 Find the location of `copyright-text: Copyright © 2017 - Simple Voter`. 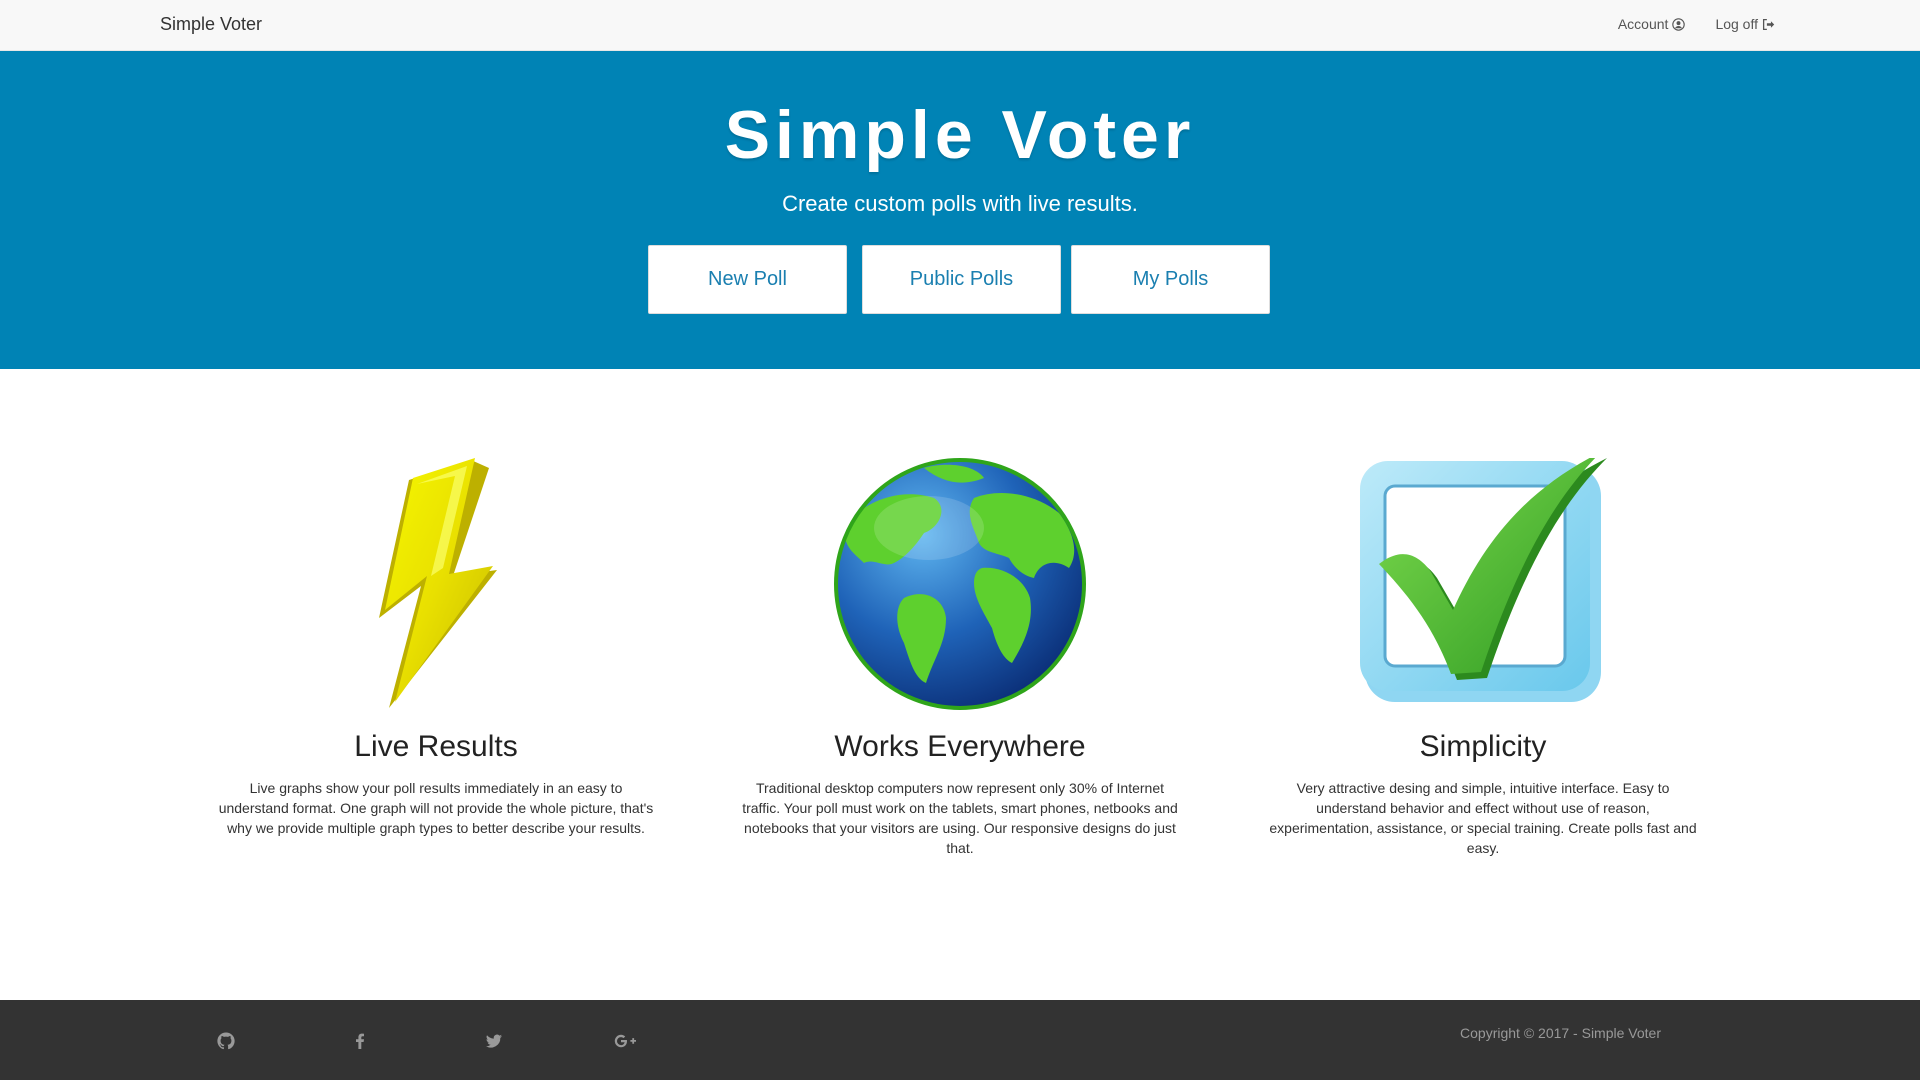

copyright-text: Copyright © 2017 - Simple Voter is located at coordinates (1560, 1033).